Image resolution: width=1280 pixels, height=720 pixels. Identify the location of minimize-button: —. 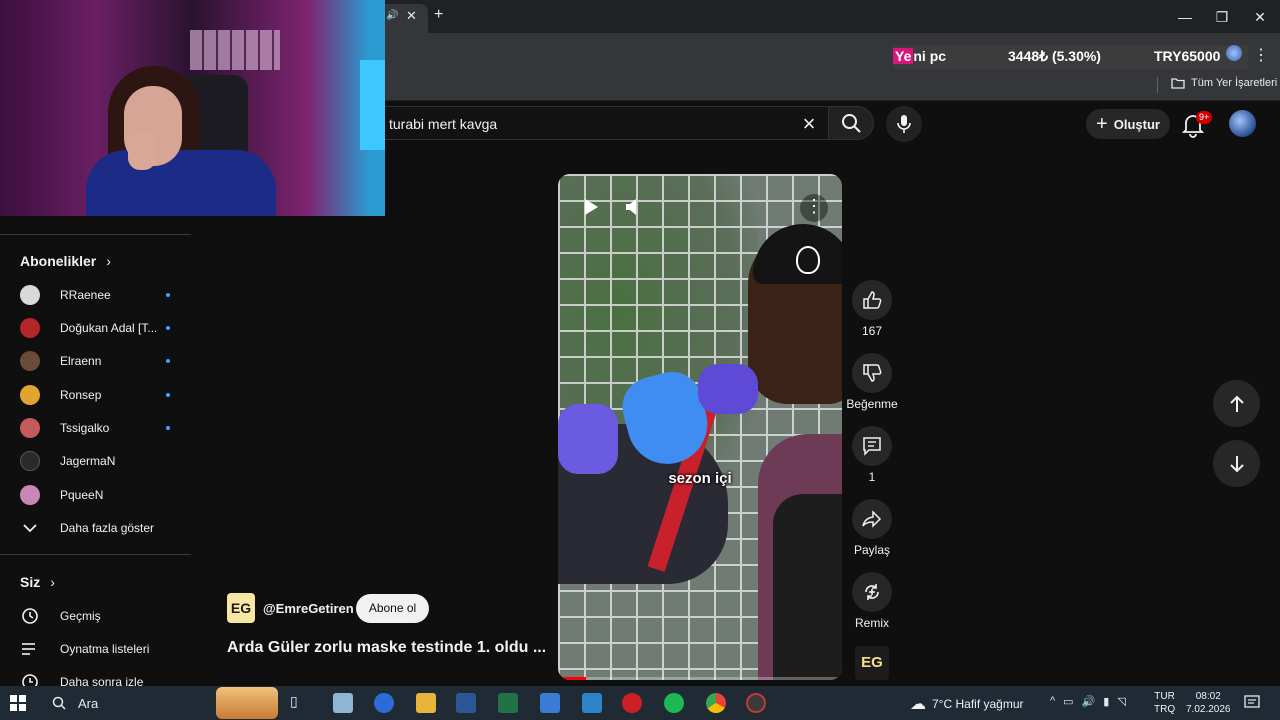
(1185, 17).